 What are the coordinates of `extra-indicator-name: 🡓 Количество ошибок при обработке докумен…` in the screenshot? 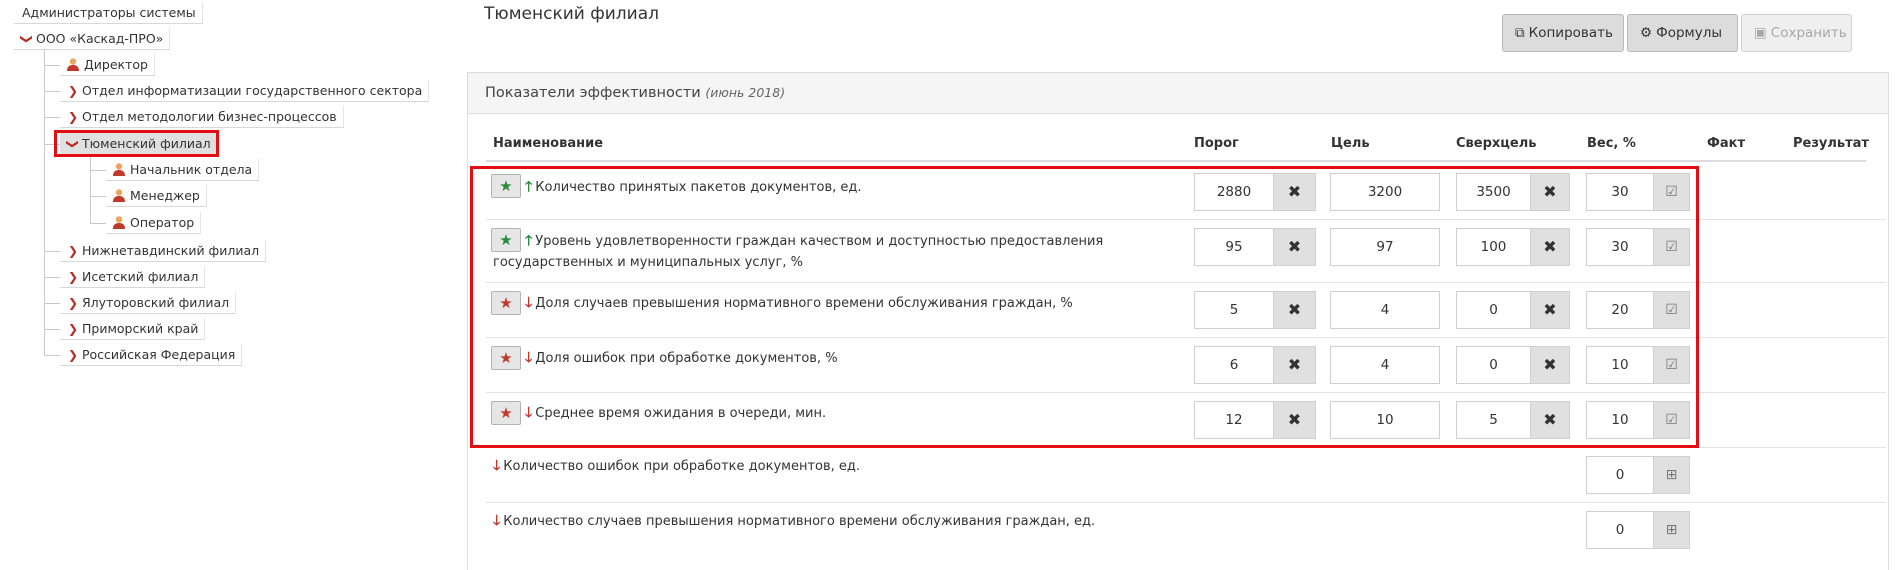 It's located at (676, 466).